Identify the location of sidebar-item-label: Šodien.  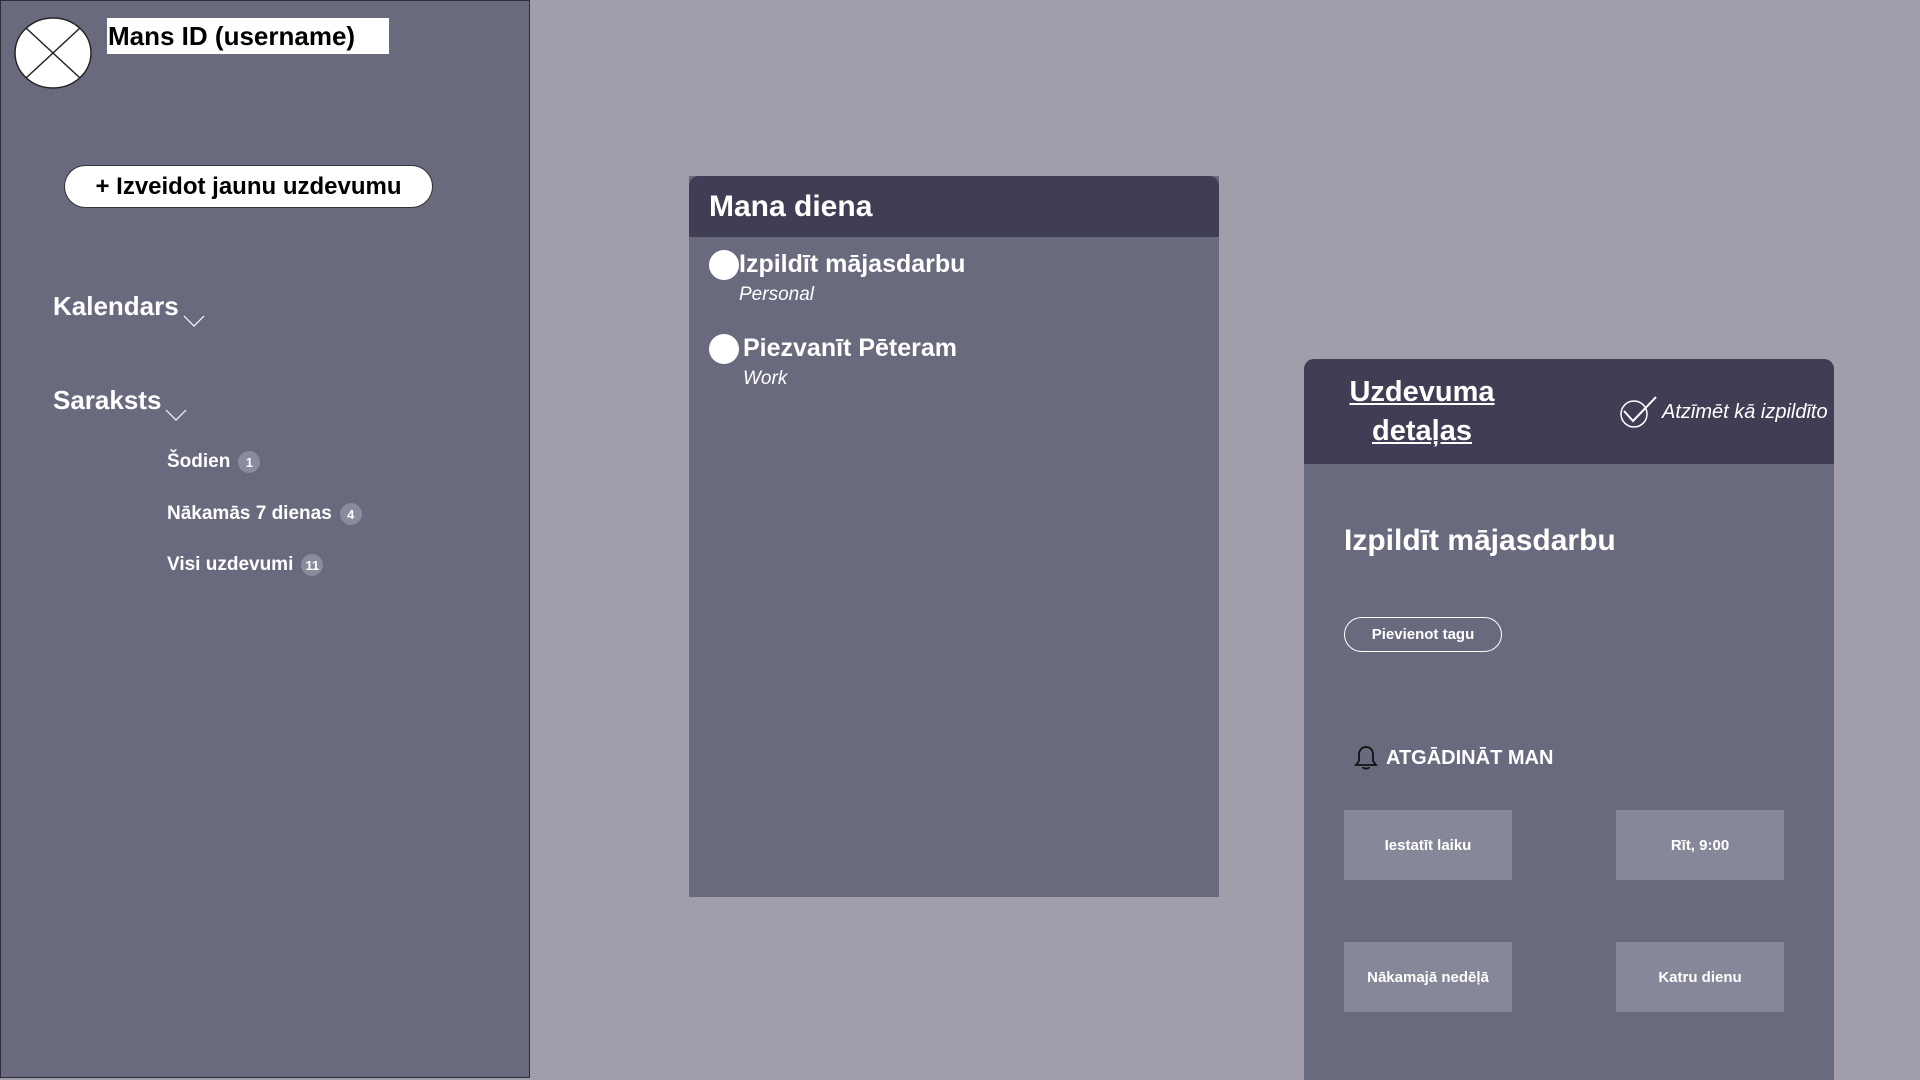
(199, 461).